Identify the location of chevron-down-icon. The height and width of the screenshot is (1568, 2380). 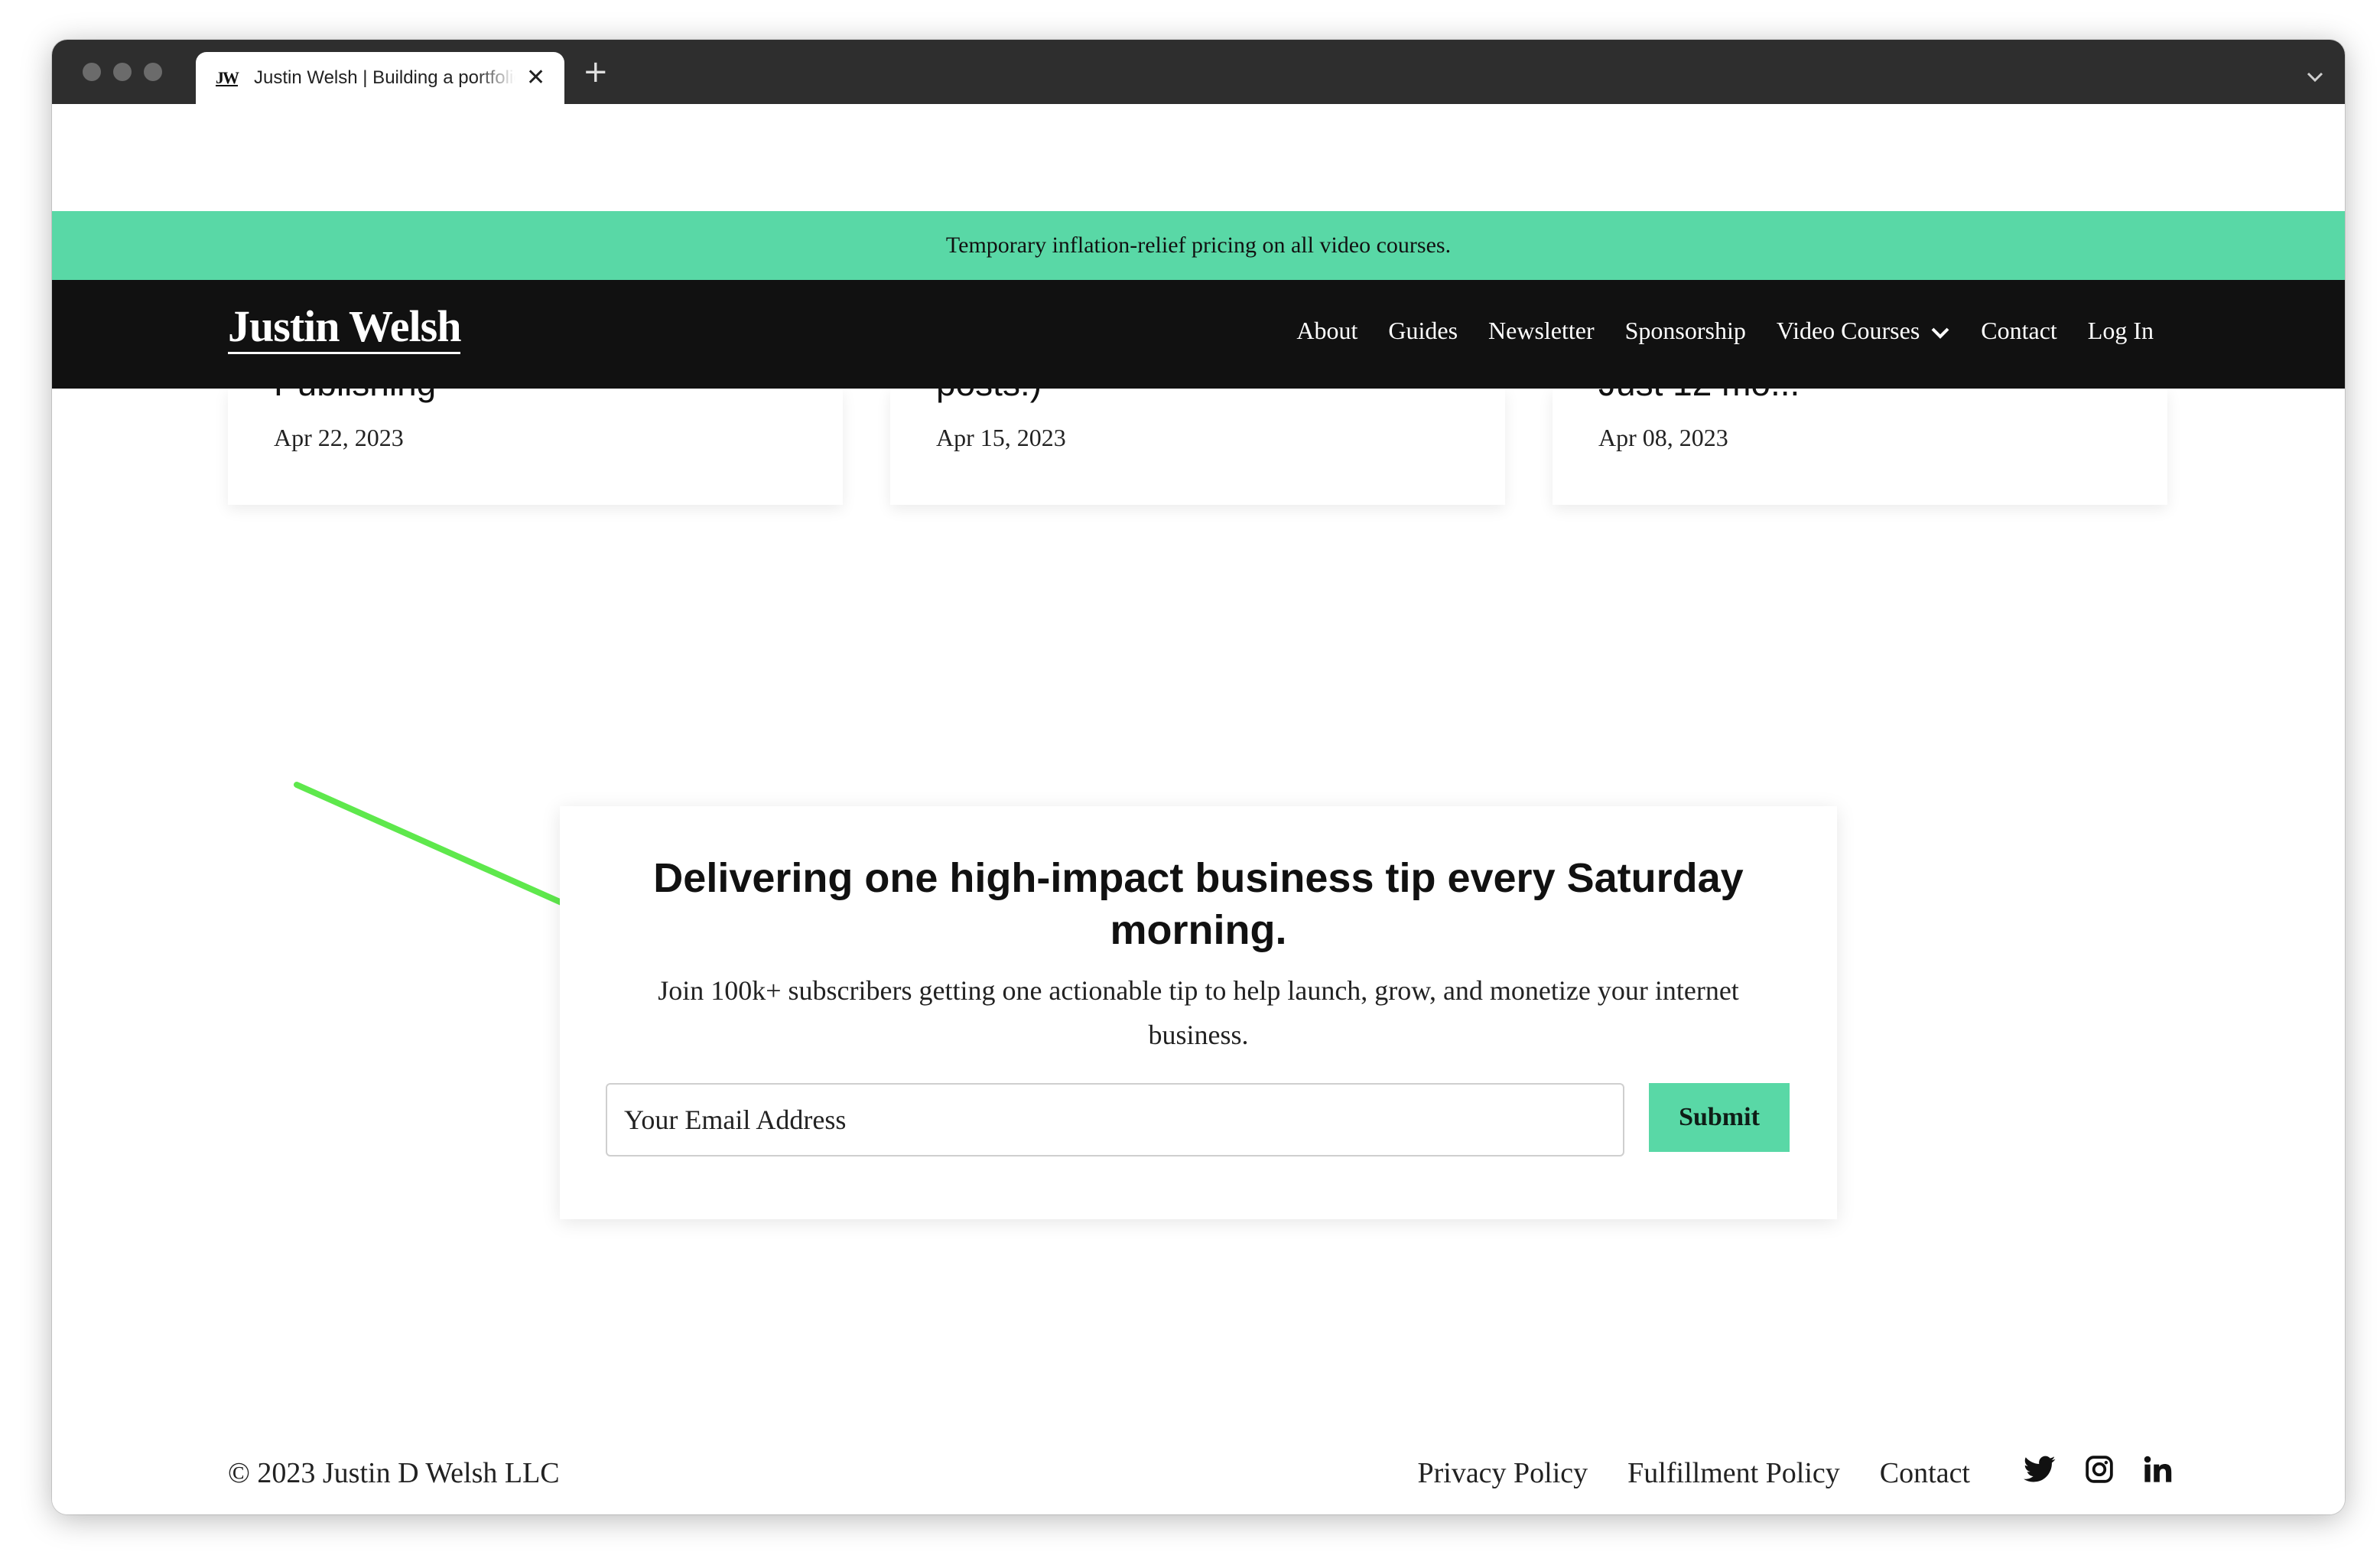
(1940, 332).